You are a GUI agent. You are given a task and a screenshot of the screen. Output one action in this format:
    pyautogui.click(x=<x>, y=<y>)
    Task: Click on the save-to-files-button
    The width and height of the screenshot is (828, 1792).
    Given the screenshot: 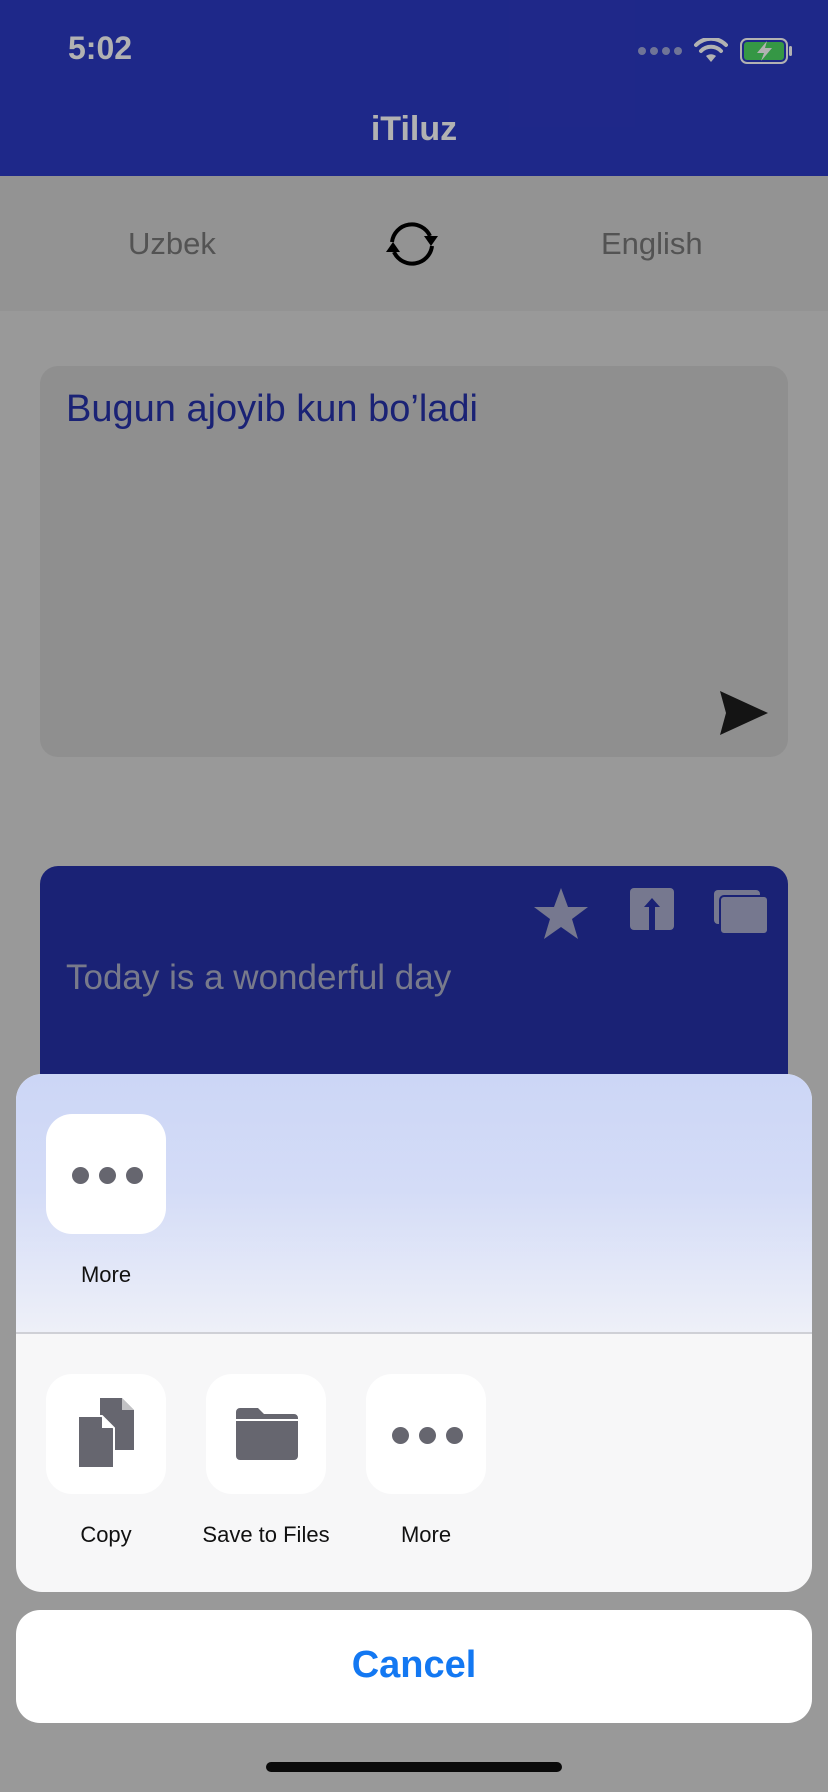 What is the action you would take?
    pyautogui.click(x=266, y=1434)
    